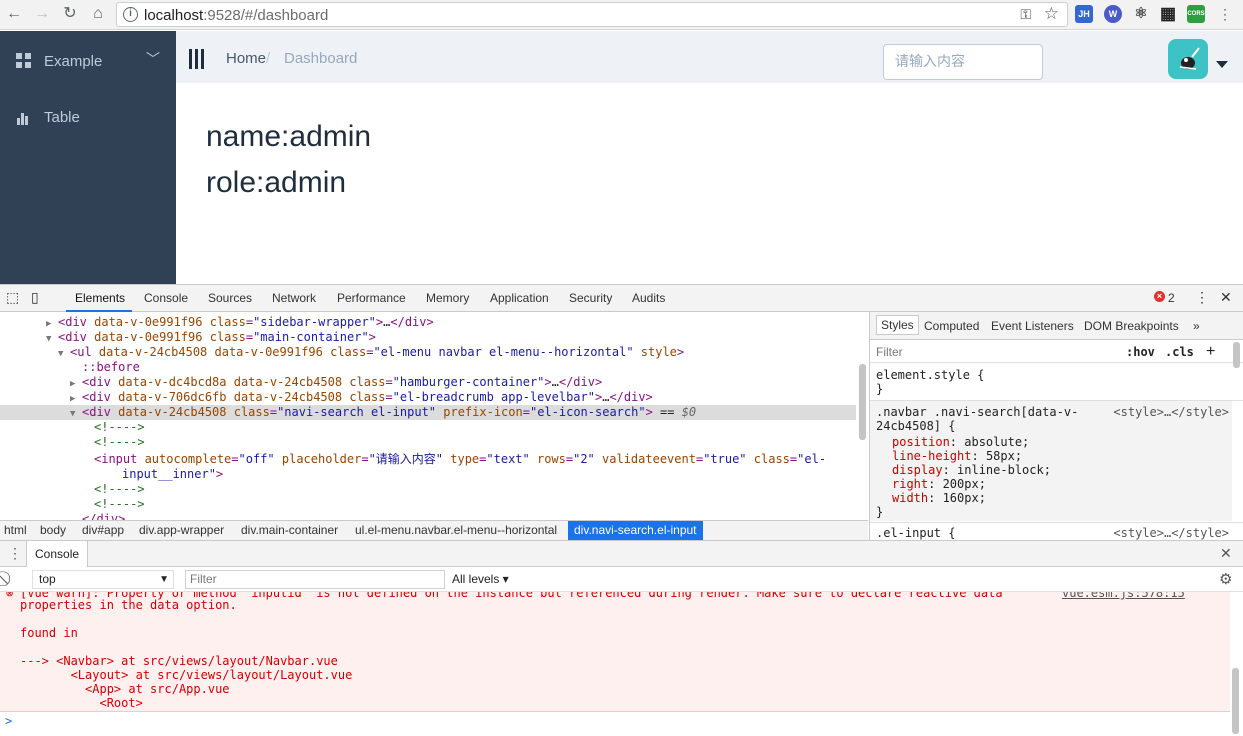 The width and height of the screenshot is (1243, 736). What do you see at coordinates (10, 596) in the screenshot?
I see `error-icon: ⊗` at bounding box center [10, 596].